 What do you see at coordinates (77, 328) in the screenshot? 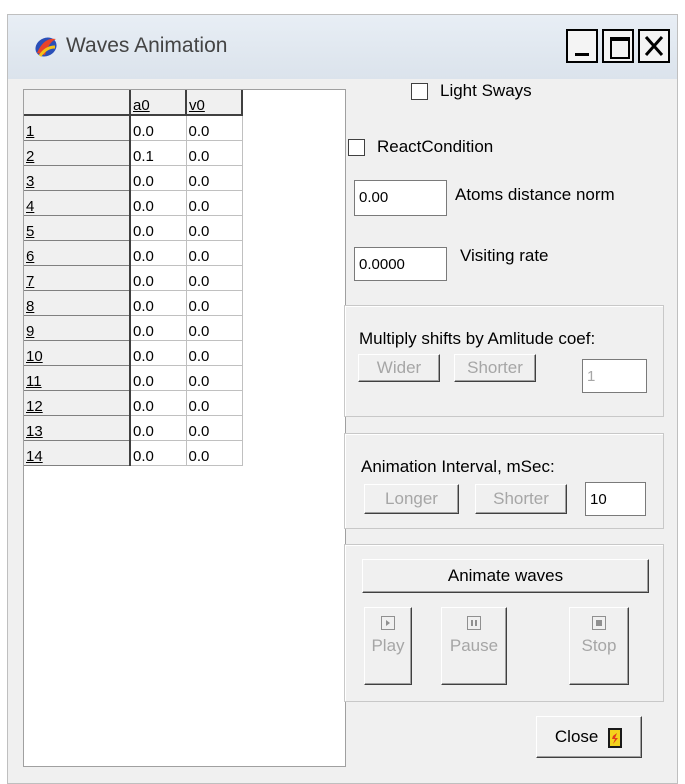
I see `row-header: 9` at bounding box center [77, 328].